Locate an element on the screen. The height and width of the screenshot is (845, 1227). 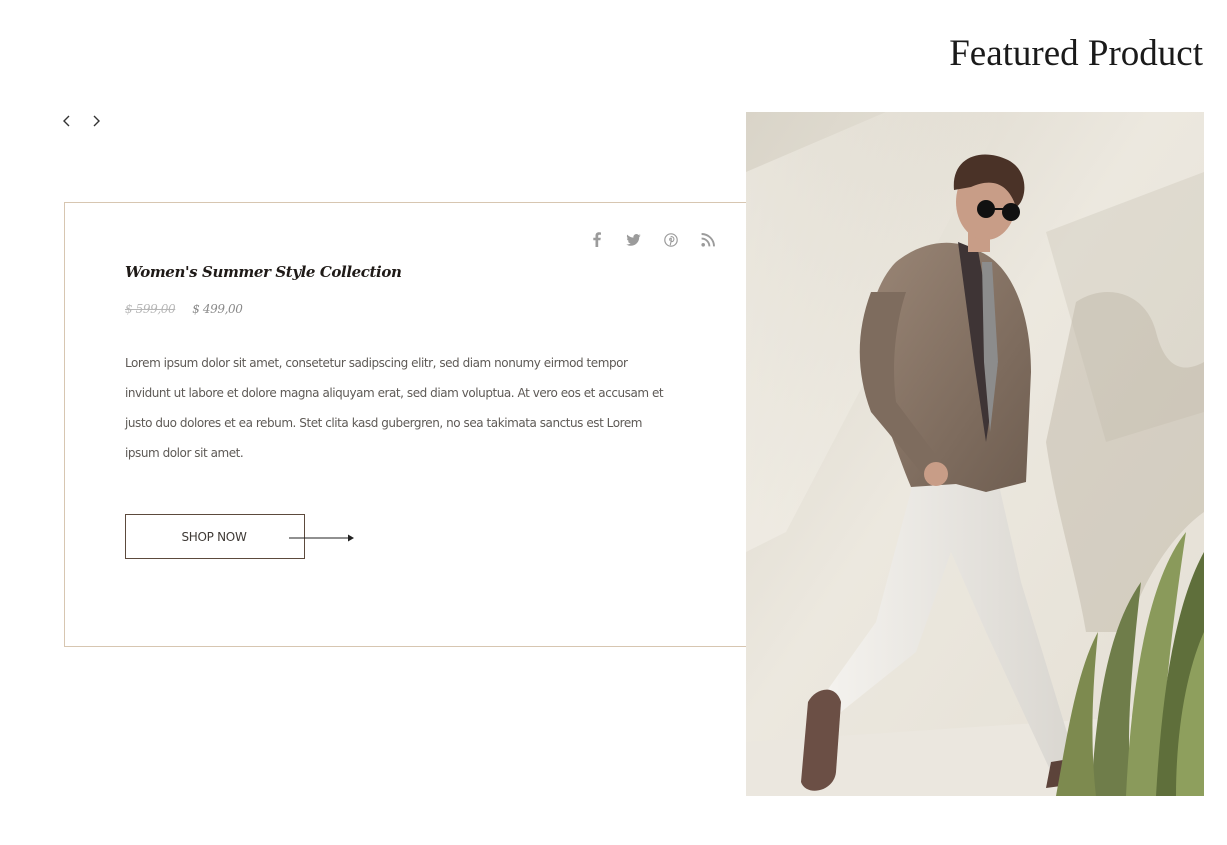
slider-next-button is located at coordinates (96, 121).